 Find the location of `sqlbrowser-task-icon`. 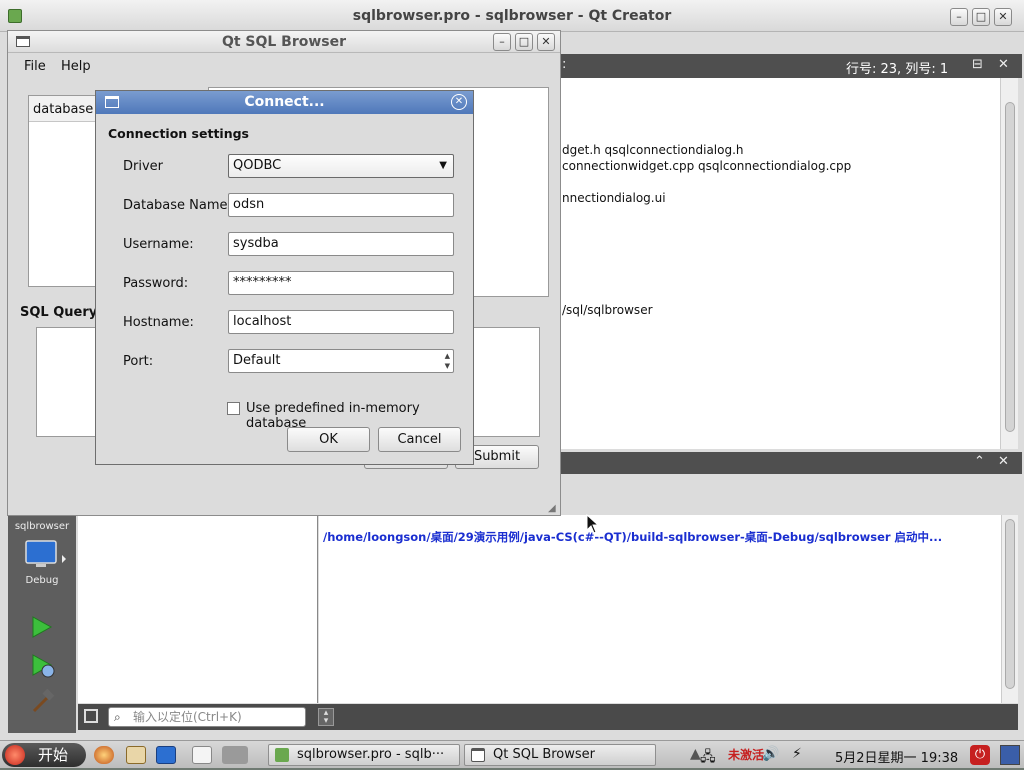

sqlbrowser-task-icon is located at coordinates (478, 755).